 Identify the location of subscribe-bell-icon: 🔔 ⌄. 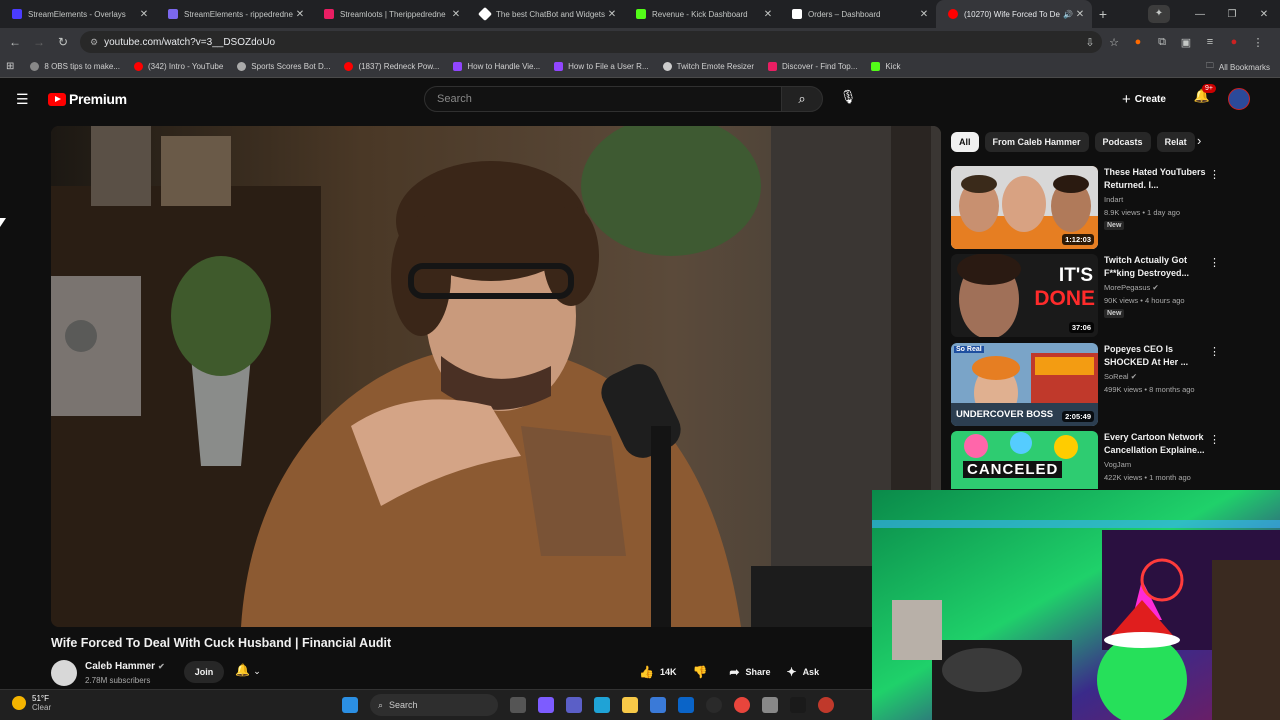
(248, 670).